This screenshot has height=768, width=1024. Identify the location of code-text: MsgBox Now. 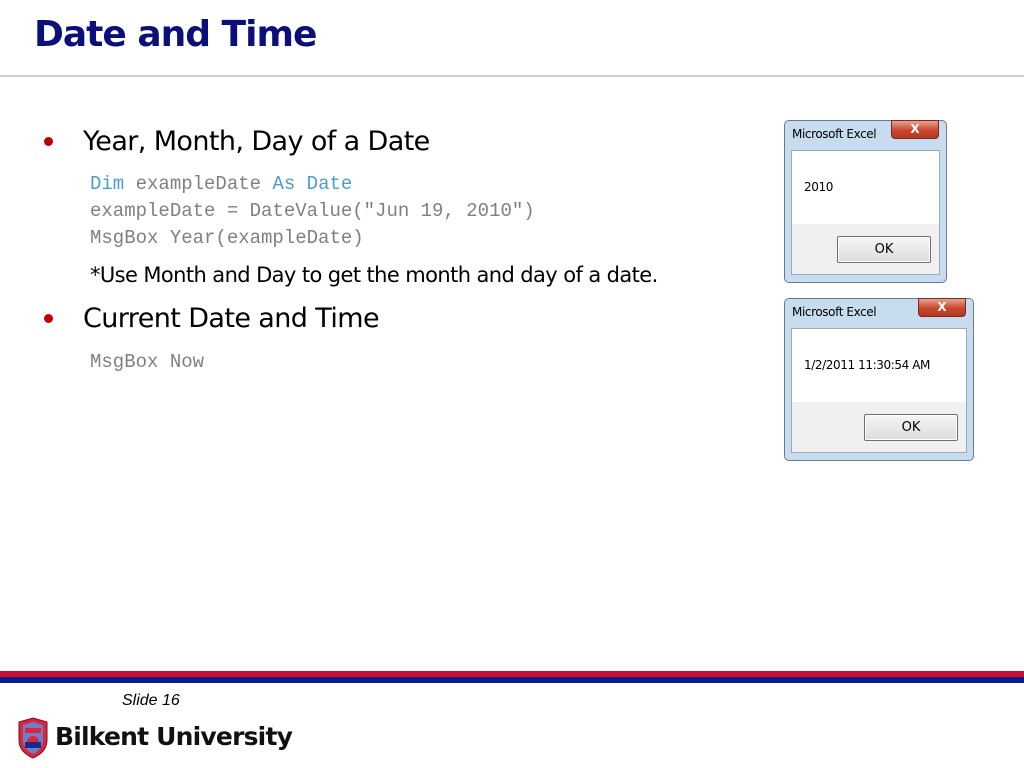
(147, 362).